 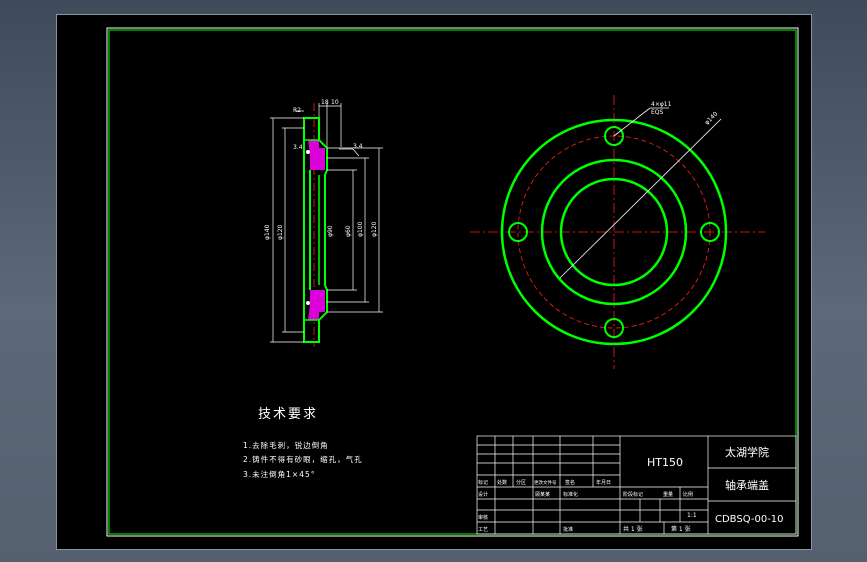 What do you see at coordinates (749, 519) in the screenshot?
I see `drawing-number: CDBSQ-00-10` at bounding box center [749, 519].